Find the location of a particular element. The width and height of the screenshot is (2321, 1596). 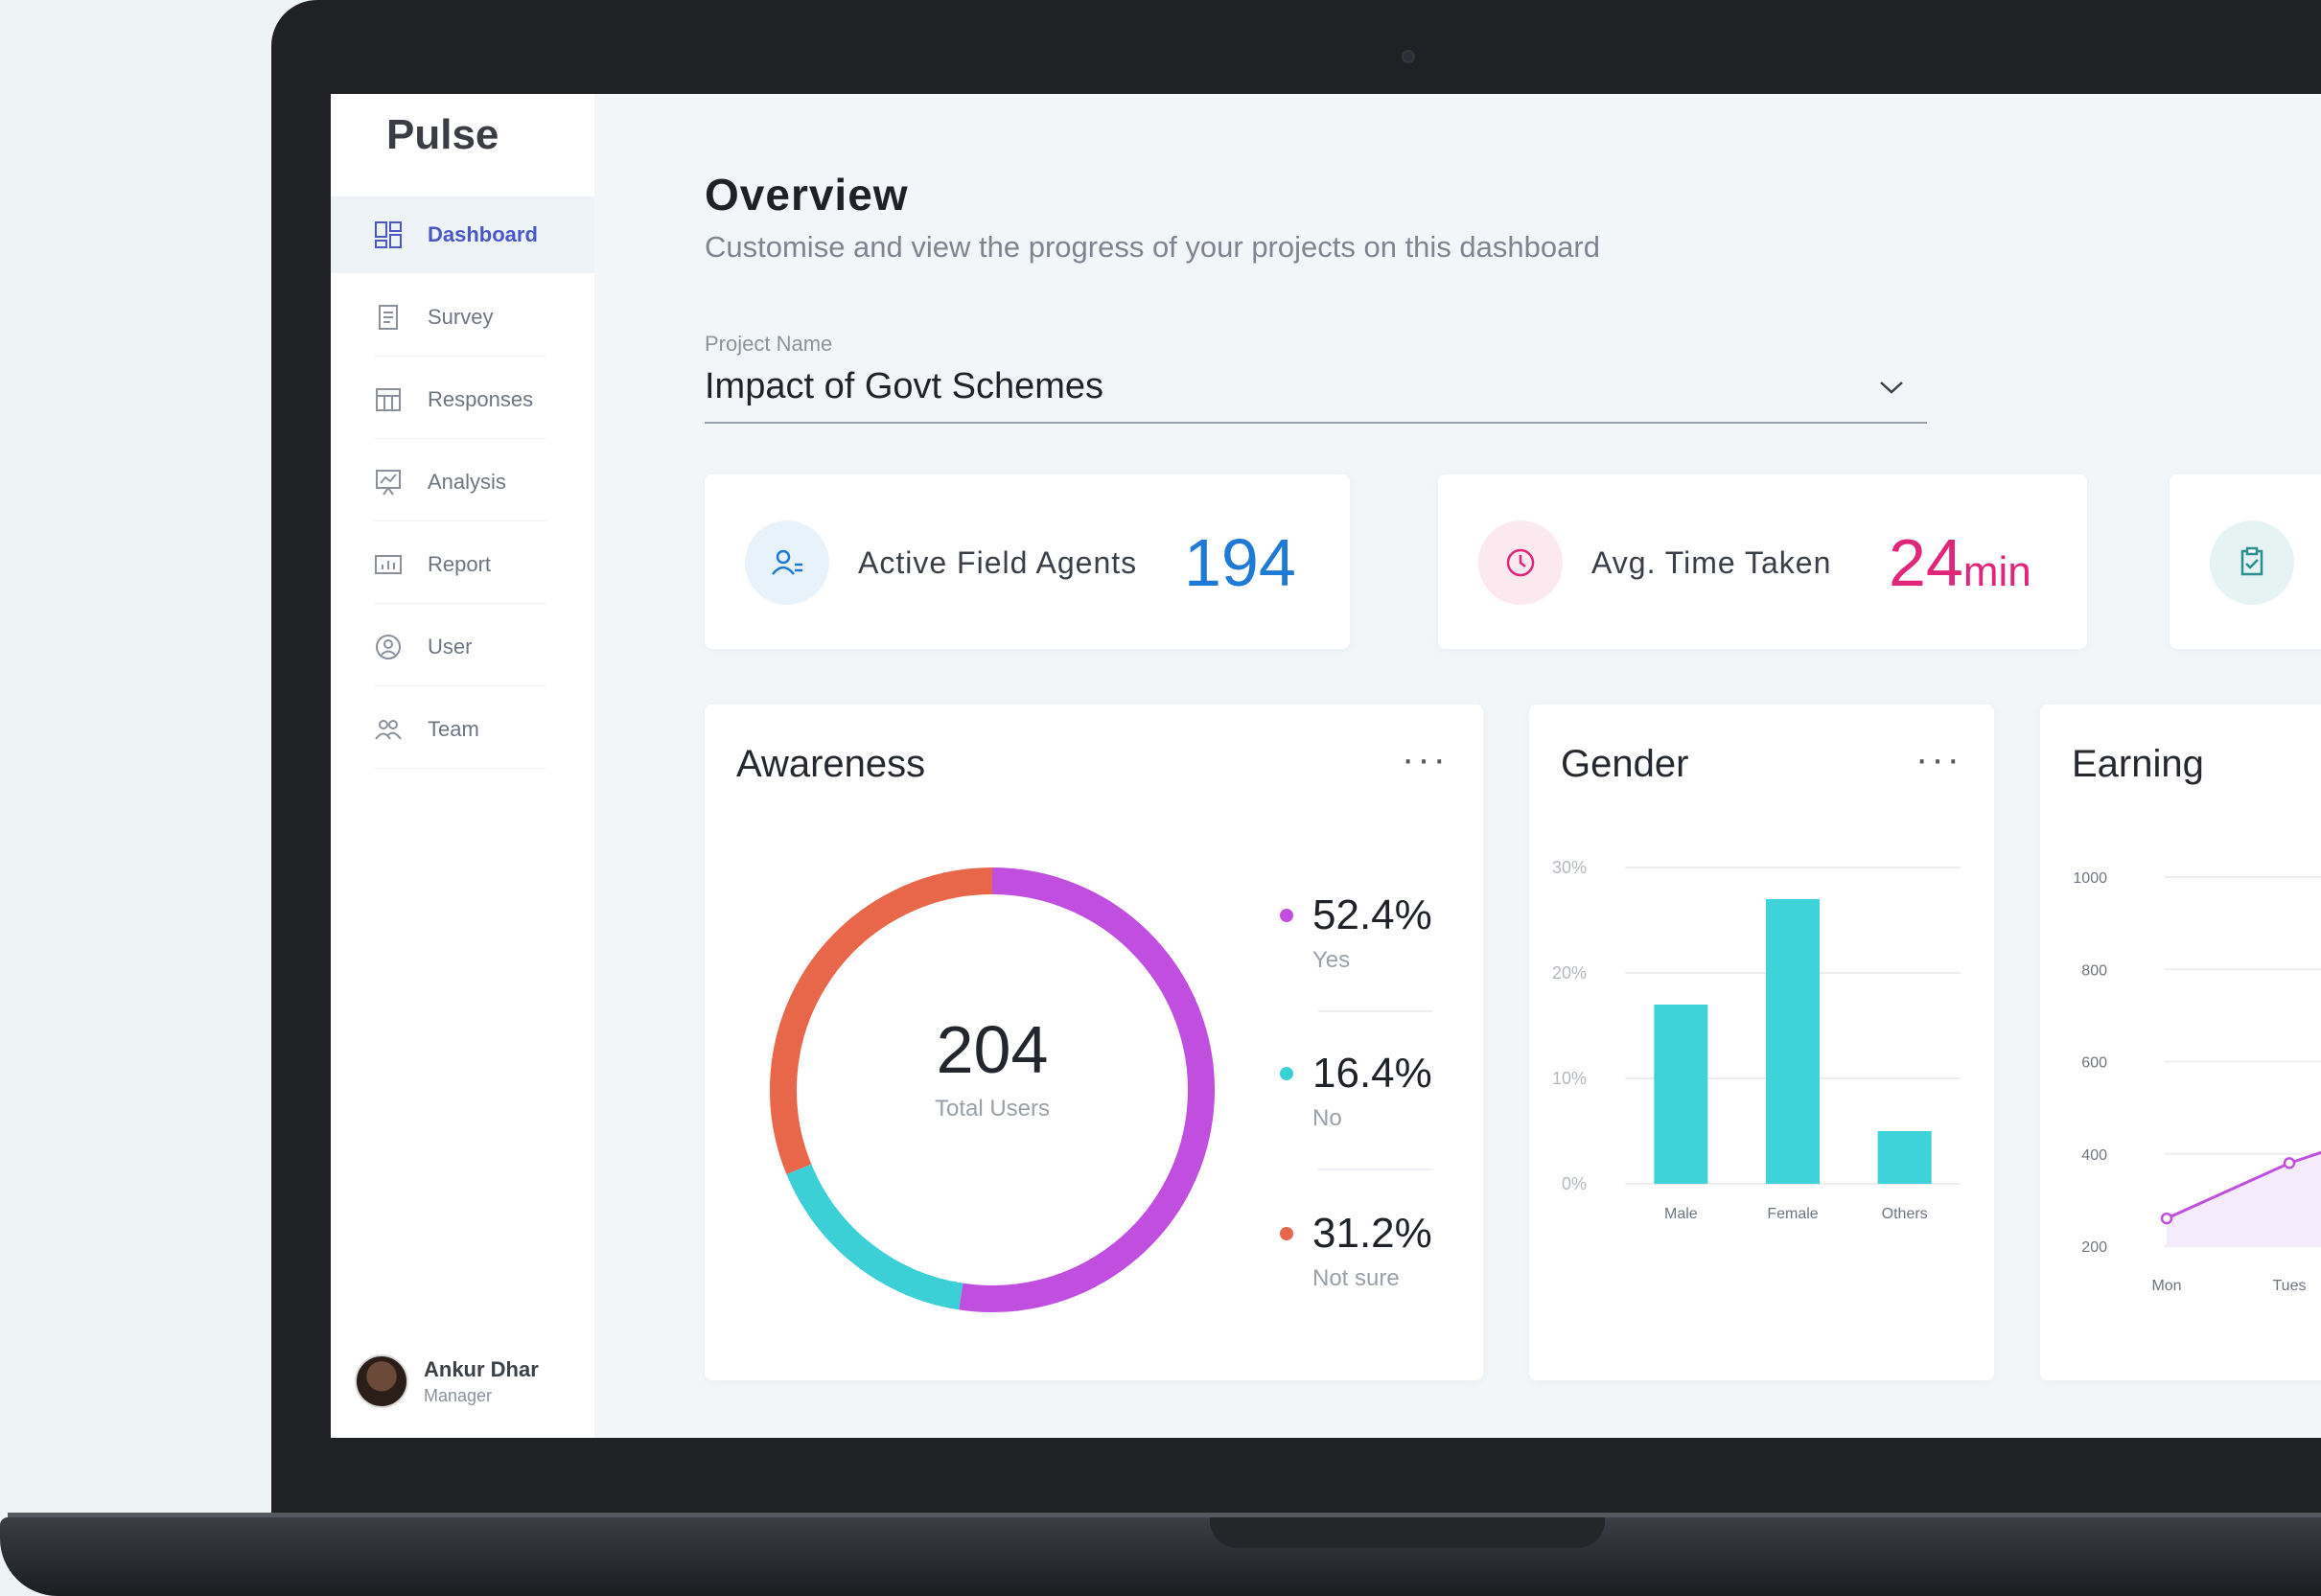

earning-panel: Earning 200 400 600 800 1000 Mon Tues is located at coordinates (2181, 1042).